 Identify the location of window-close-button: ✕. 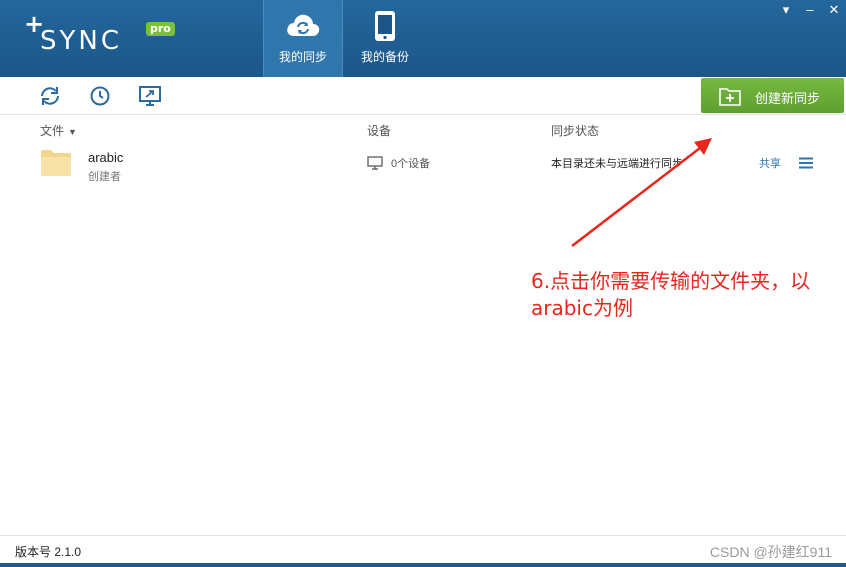
(834, 10).